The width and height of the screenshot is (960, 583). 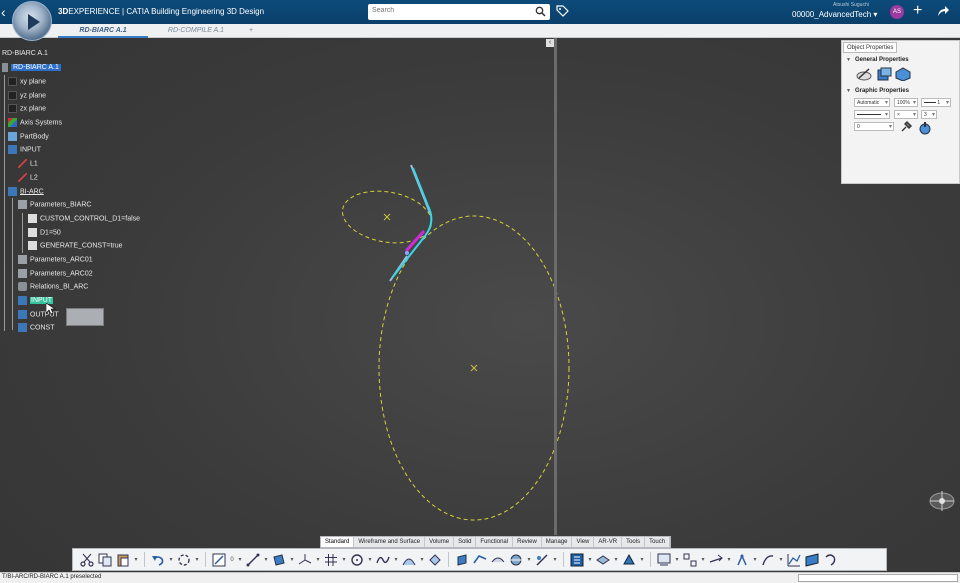 What do you see at coordinates (870, 47) in the screenshot?
I see `tab-object-properties: Object Properties` at bounding box center [870, 47].